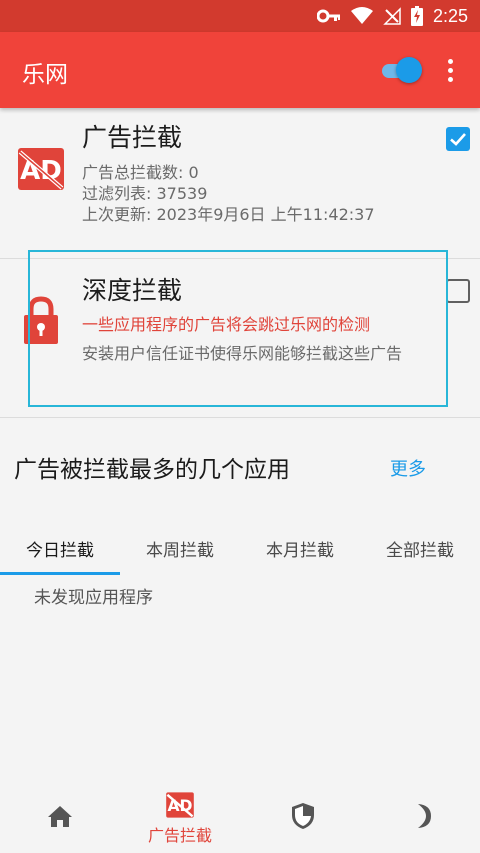  I want to click on tab-this-month: 本月拦截, so click(300, 548).